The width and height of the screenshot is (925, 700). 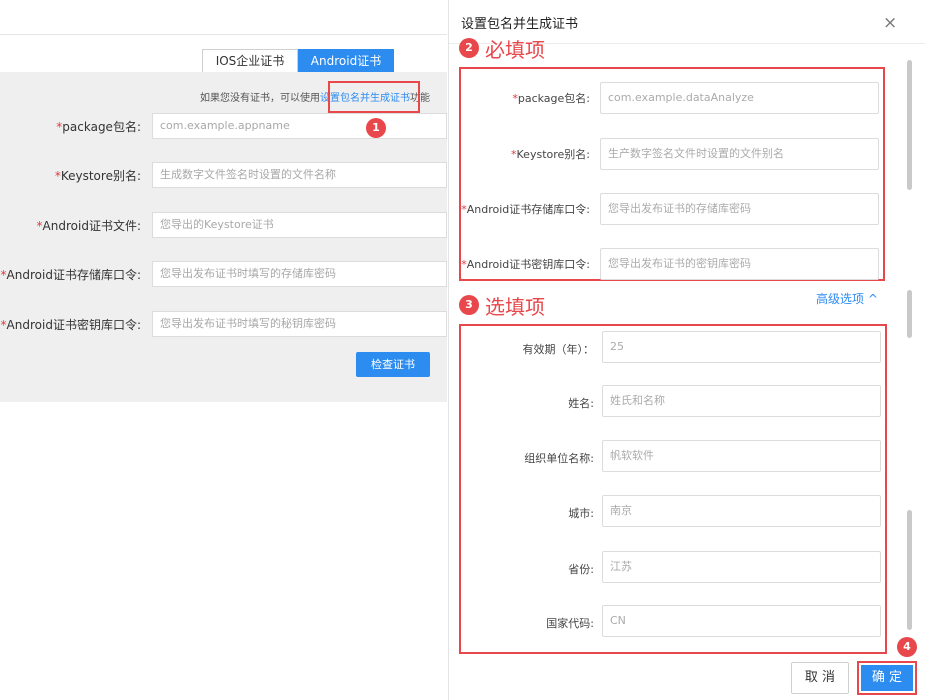 What do you see at coordinates (558, 349) in the screenshot?
I see `validity-years-label: 有效期（年）：` at bounding box center [558, 349].